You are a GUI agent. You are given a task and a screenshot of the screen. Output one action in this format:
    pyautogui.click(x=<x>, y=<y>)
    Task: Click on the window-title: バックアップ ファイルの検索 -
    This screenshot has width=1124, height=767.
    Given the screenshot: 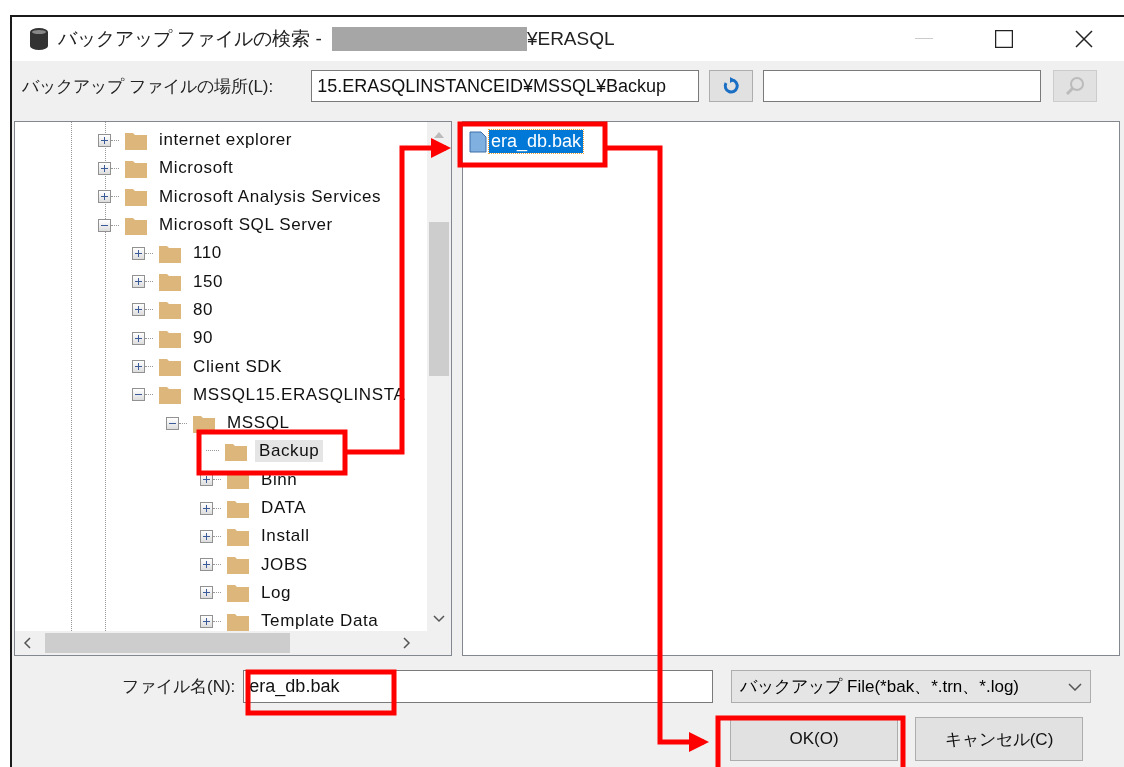 What is the action you would take?
    pyautogui.click(x=190, y=39)
    